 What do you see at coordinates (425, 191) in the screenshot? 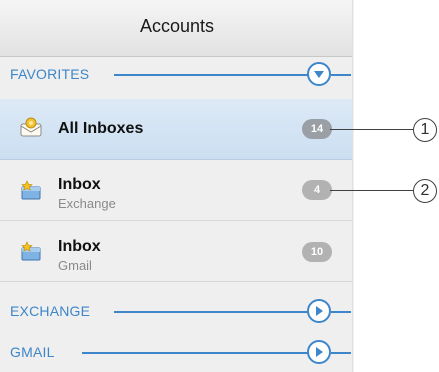
I see `callout-marker-2: 2` at bounding box center [425, 191].